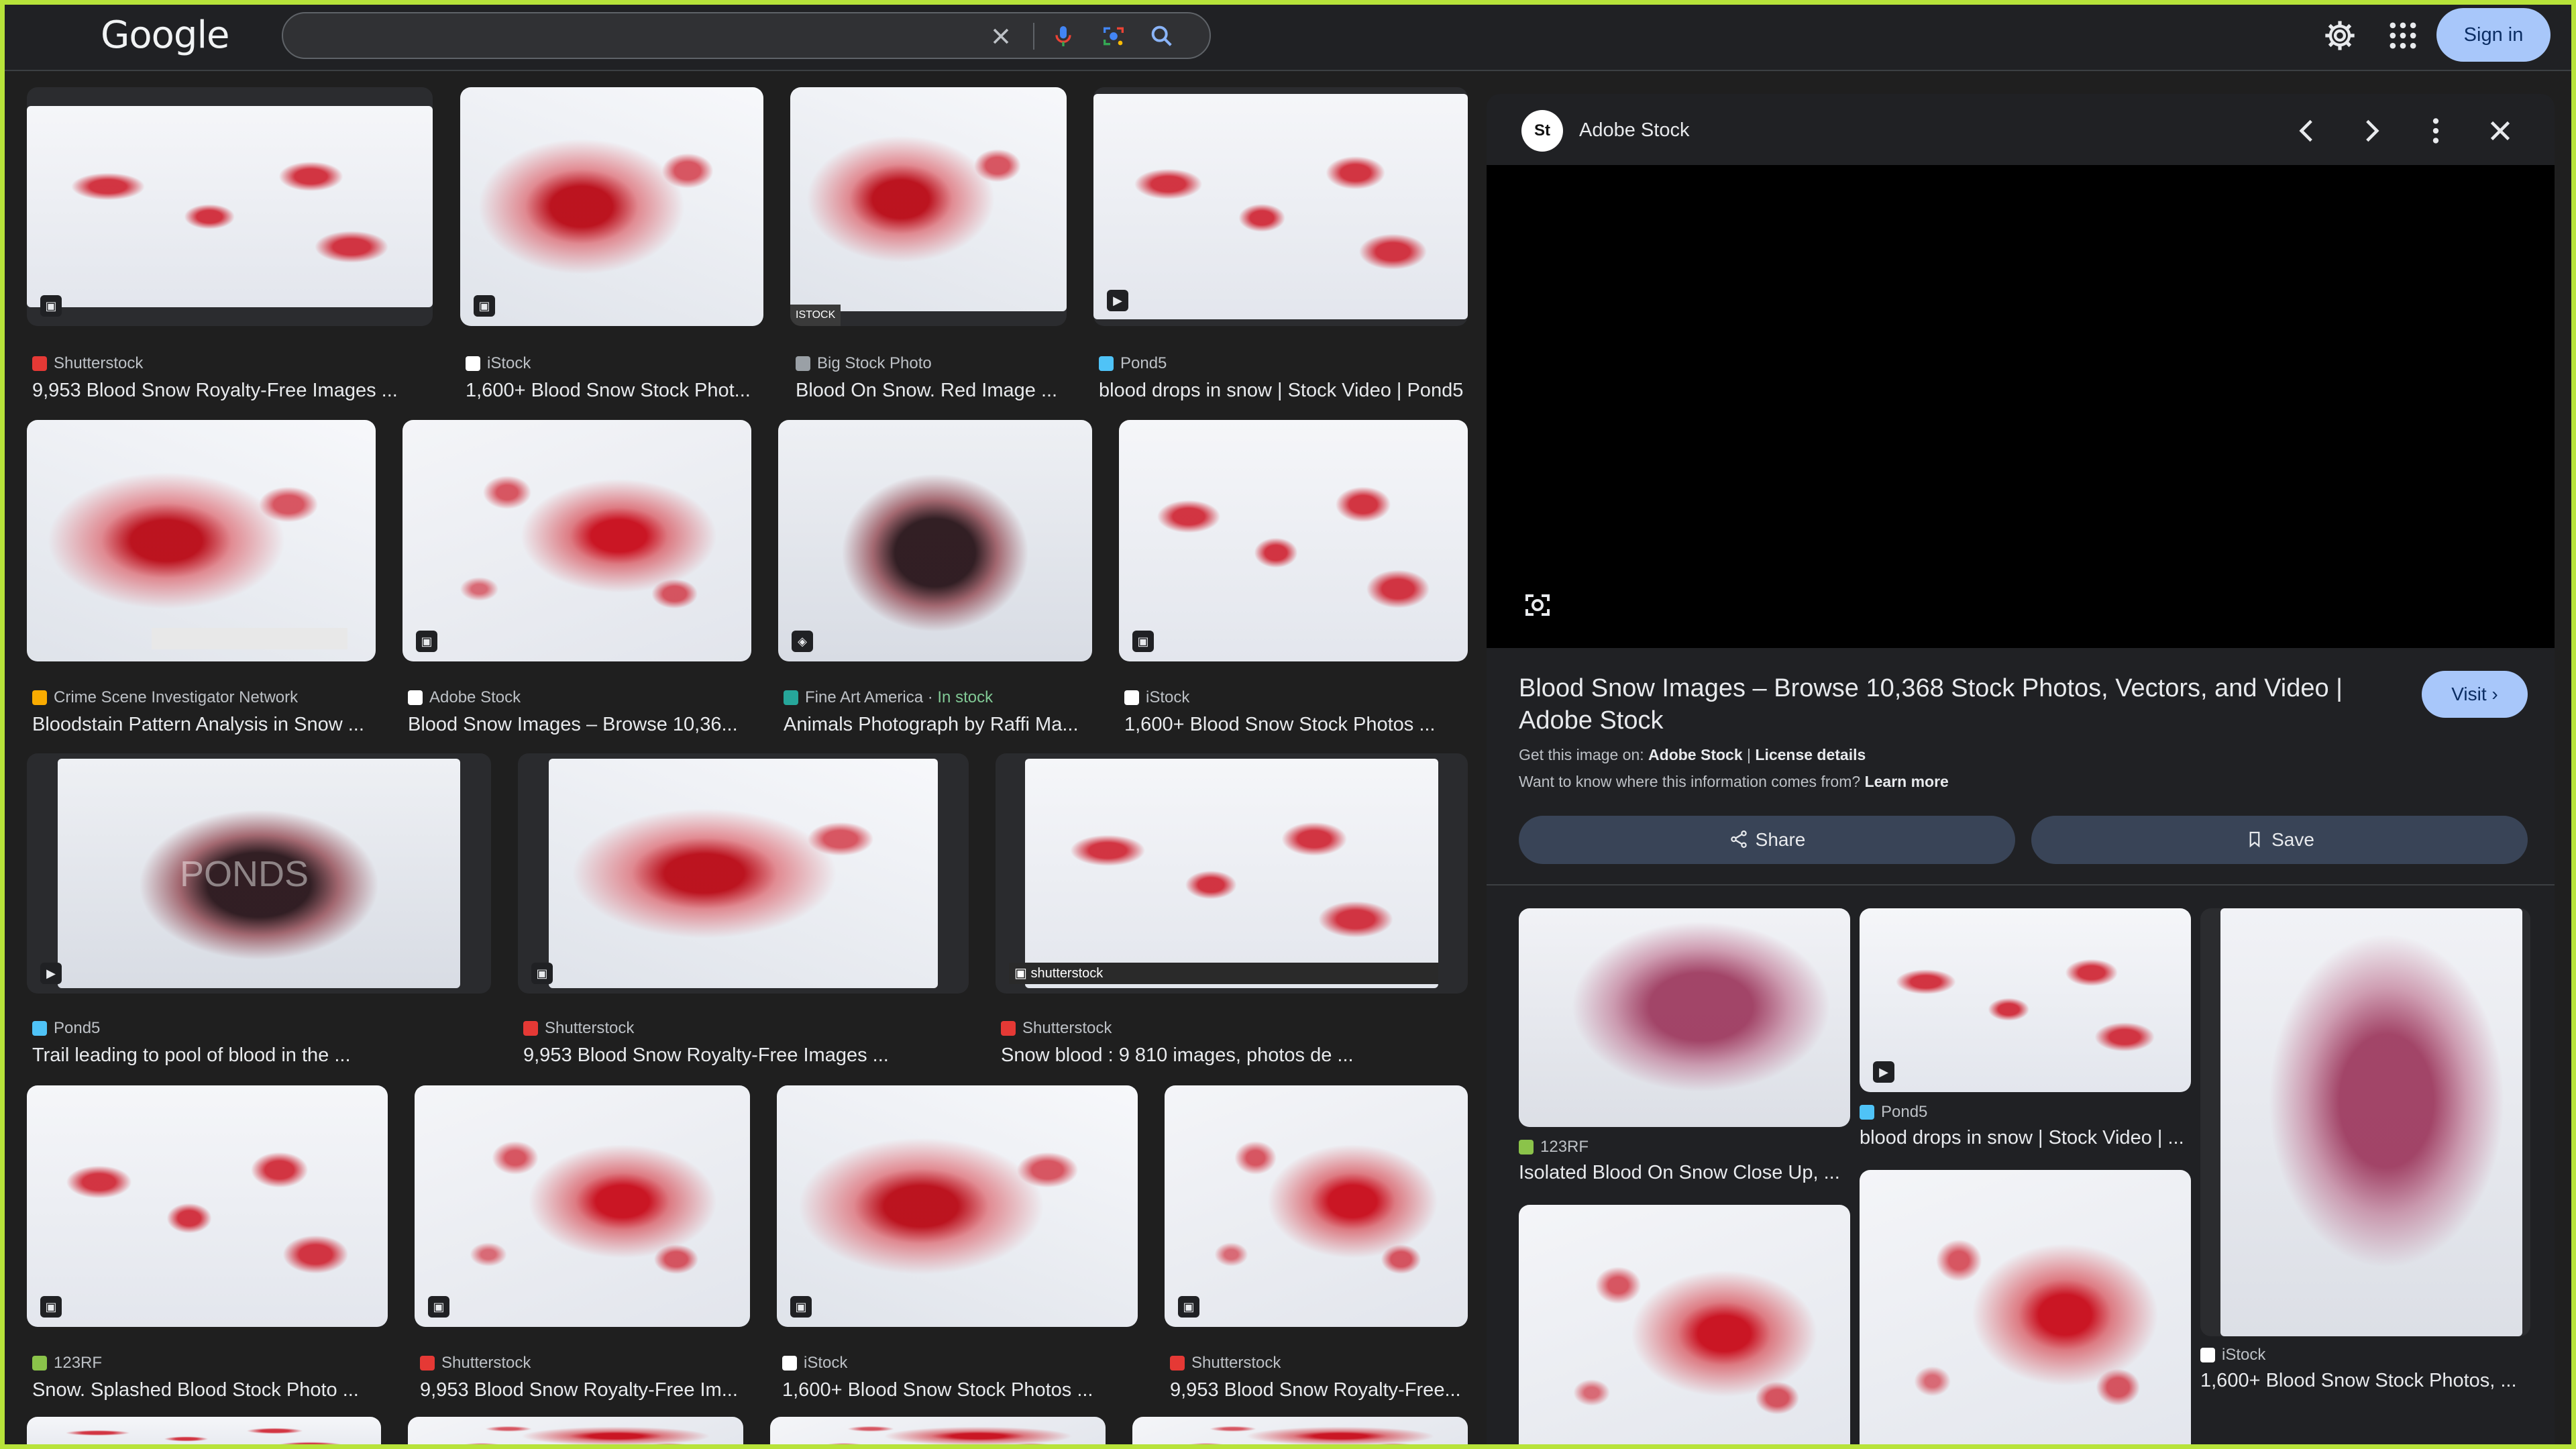 Image resolution: width=2576 pixels, height=1449 pixels. What do you see at coordinates (1907, 781) in the screenshot?
I see `learn-more-link: Learn more` at bounding box center [1907, 781].